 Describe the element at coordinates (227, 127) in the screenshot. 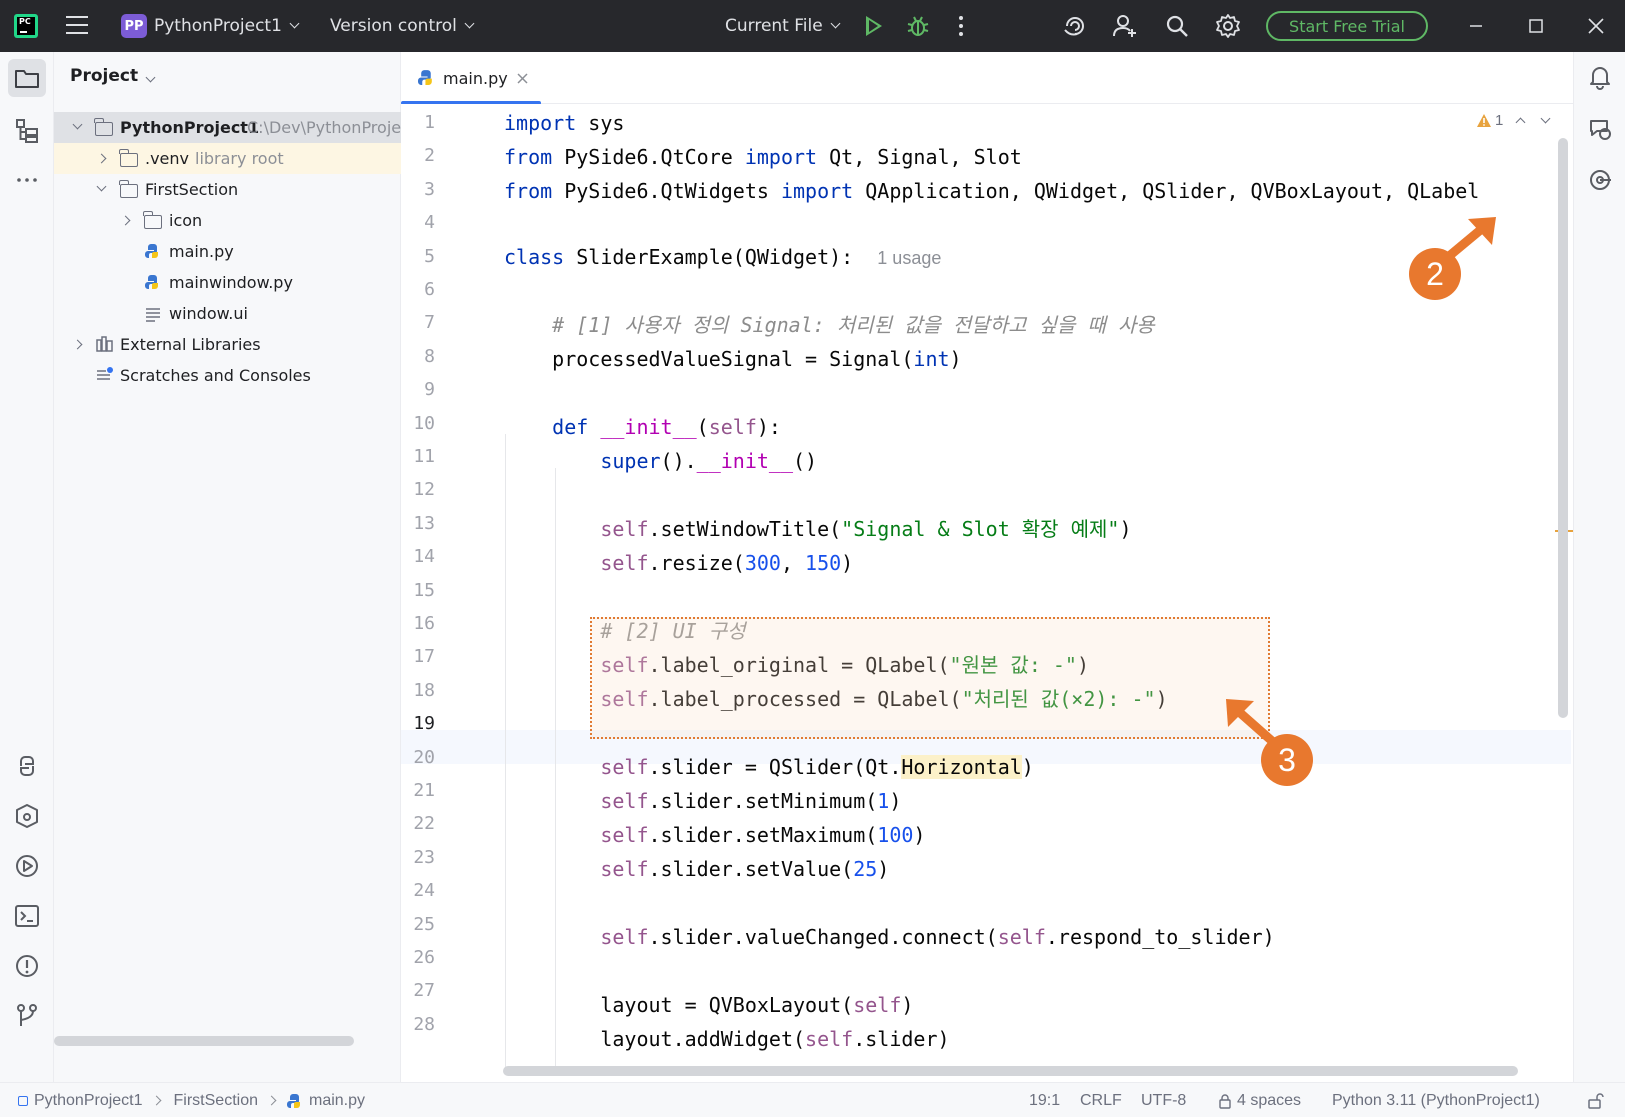

I see `tree-item-pythonproject1: PythonProject1 C:\Dev\PythonProje` at that location.